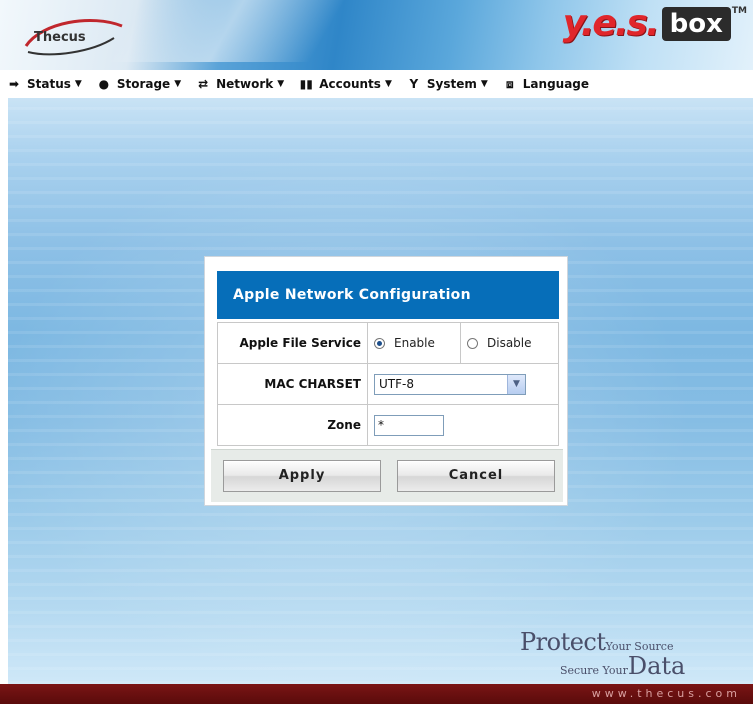  I want to click on menu-network: ⇄ Network ▼, so click(239, 84).